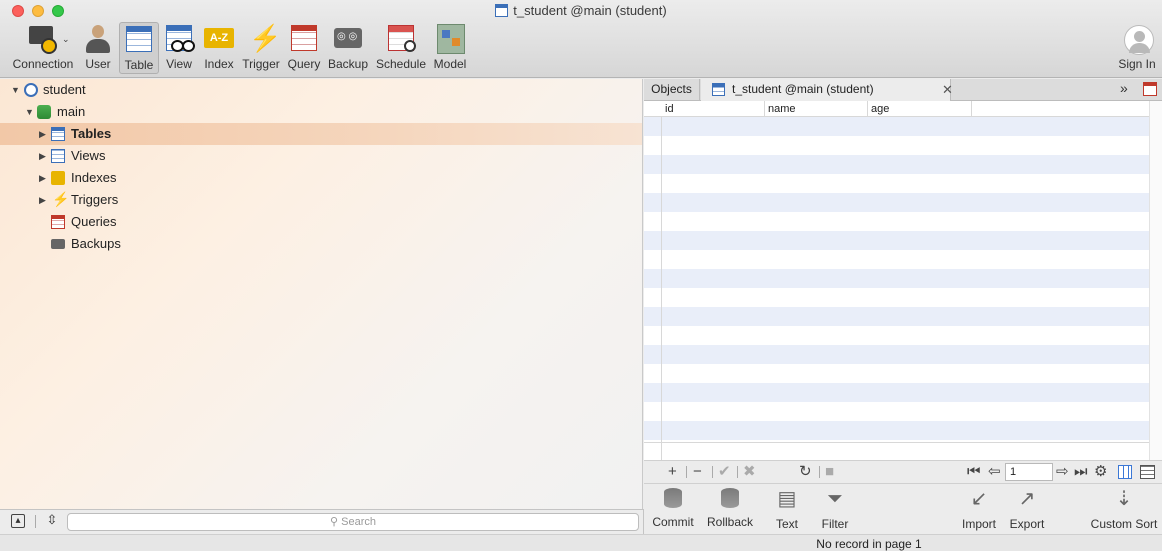  I want to click on refresh-icon: ↻, so click(805, 472).